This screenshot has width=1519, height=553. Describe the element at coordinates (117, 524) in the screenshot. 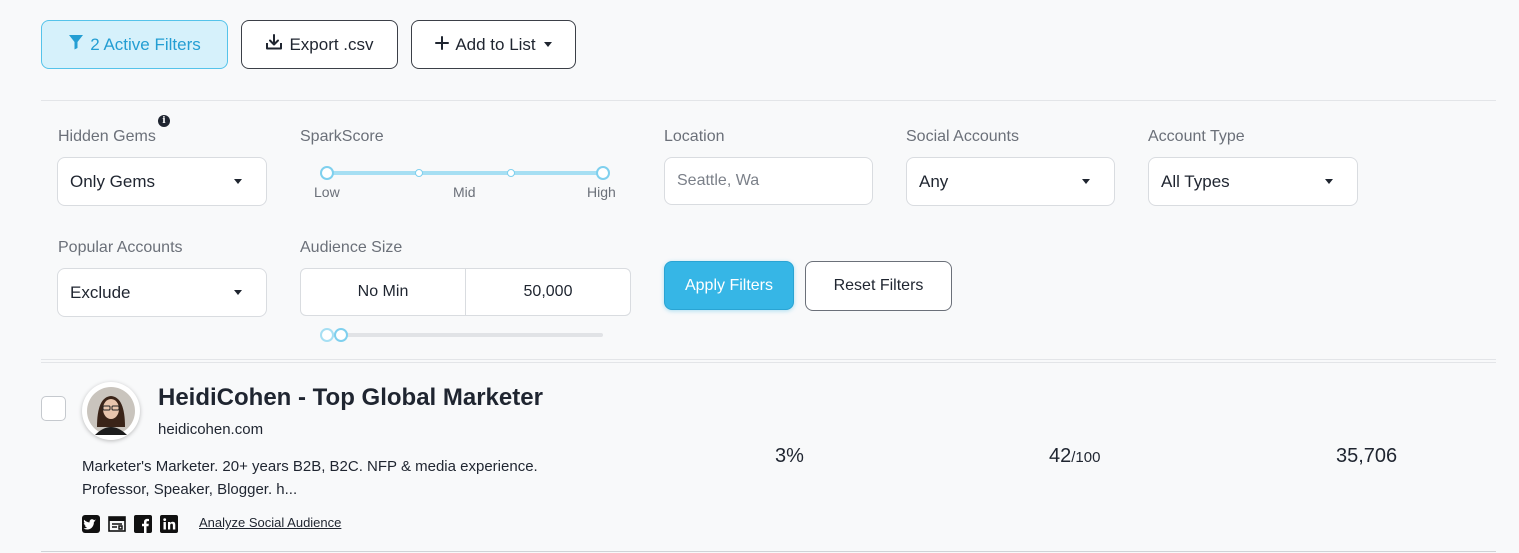

I see `blog-icon` at that location.